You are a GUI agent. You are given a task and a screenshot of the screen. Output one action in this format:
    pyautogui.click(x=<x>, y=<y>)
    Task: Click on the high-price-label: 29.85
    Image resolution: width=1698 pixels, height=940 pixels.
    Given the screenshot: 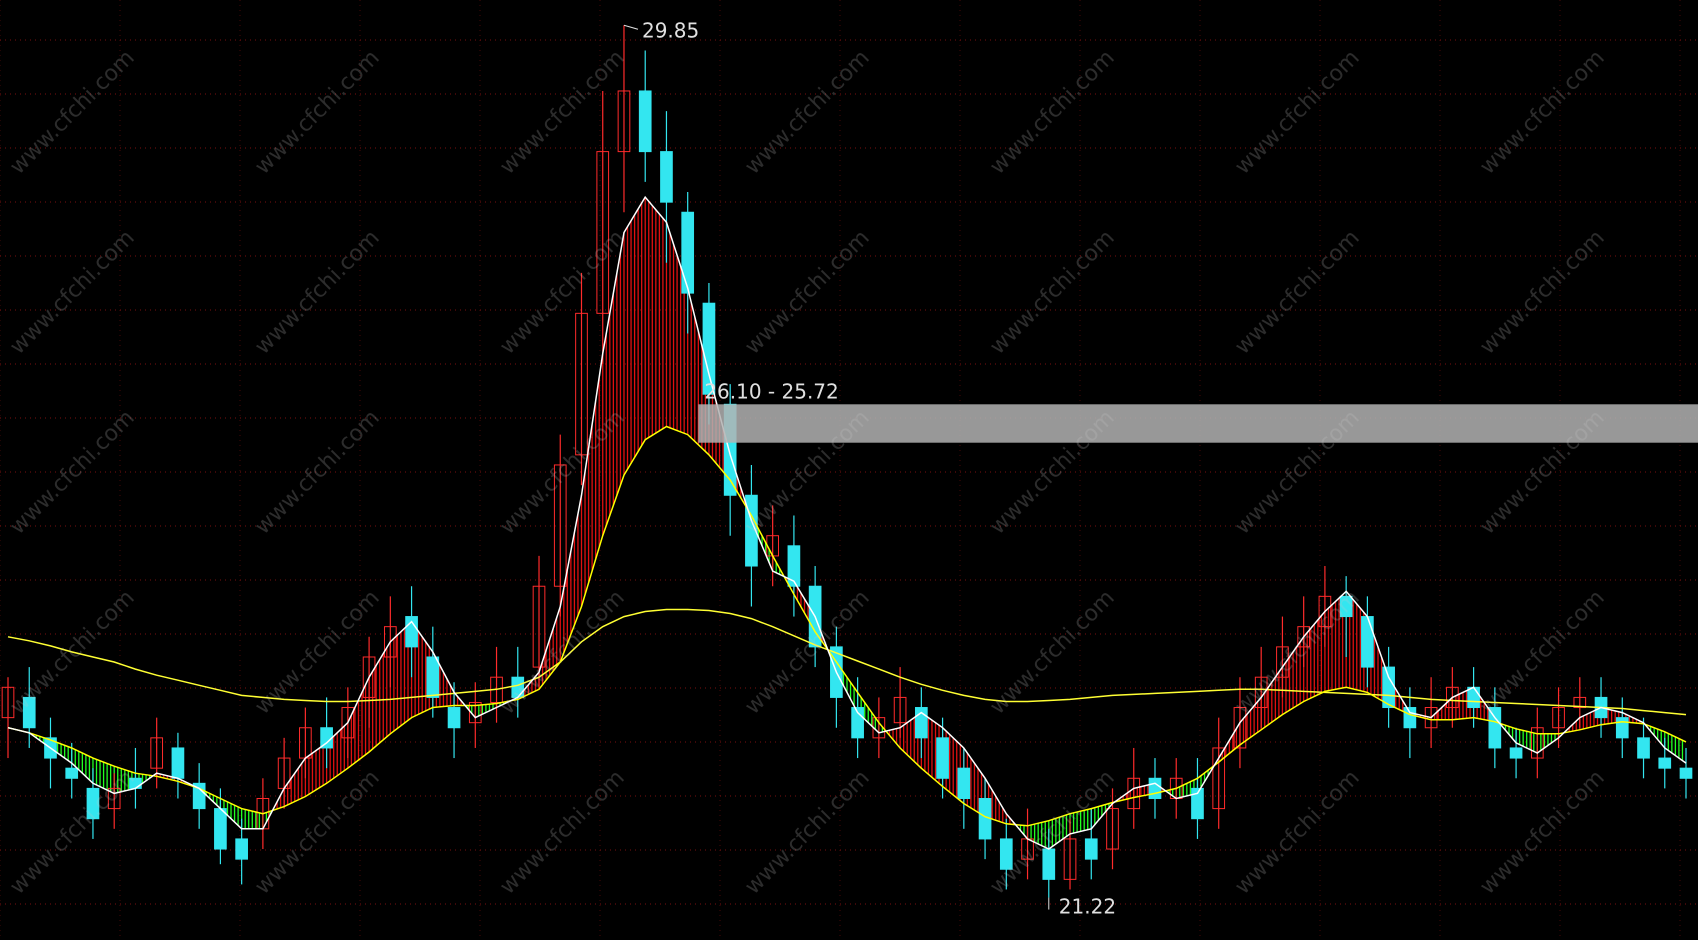 What is the action you would take?
    pyautogui.click(x=670, y=30)
    